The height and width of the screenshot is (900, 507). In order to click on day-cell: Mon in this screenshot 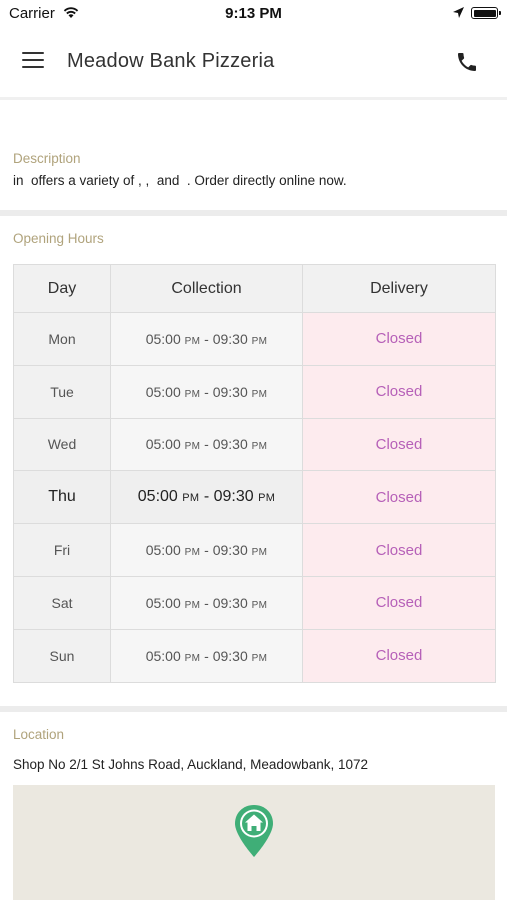, I will do `click(62, 339)`.